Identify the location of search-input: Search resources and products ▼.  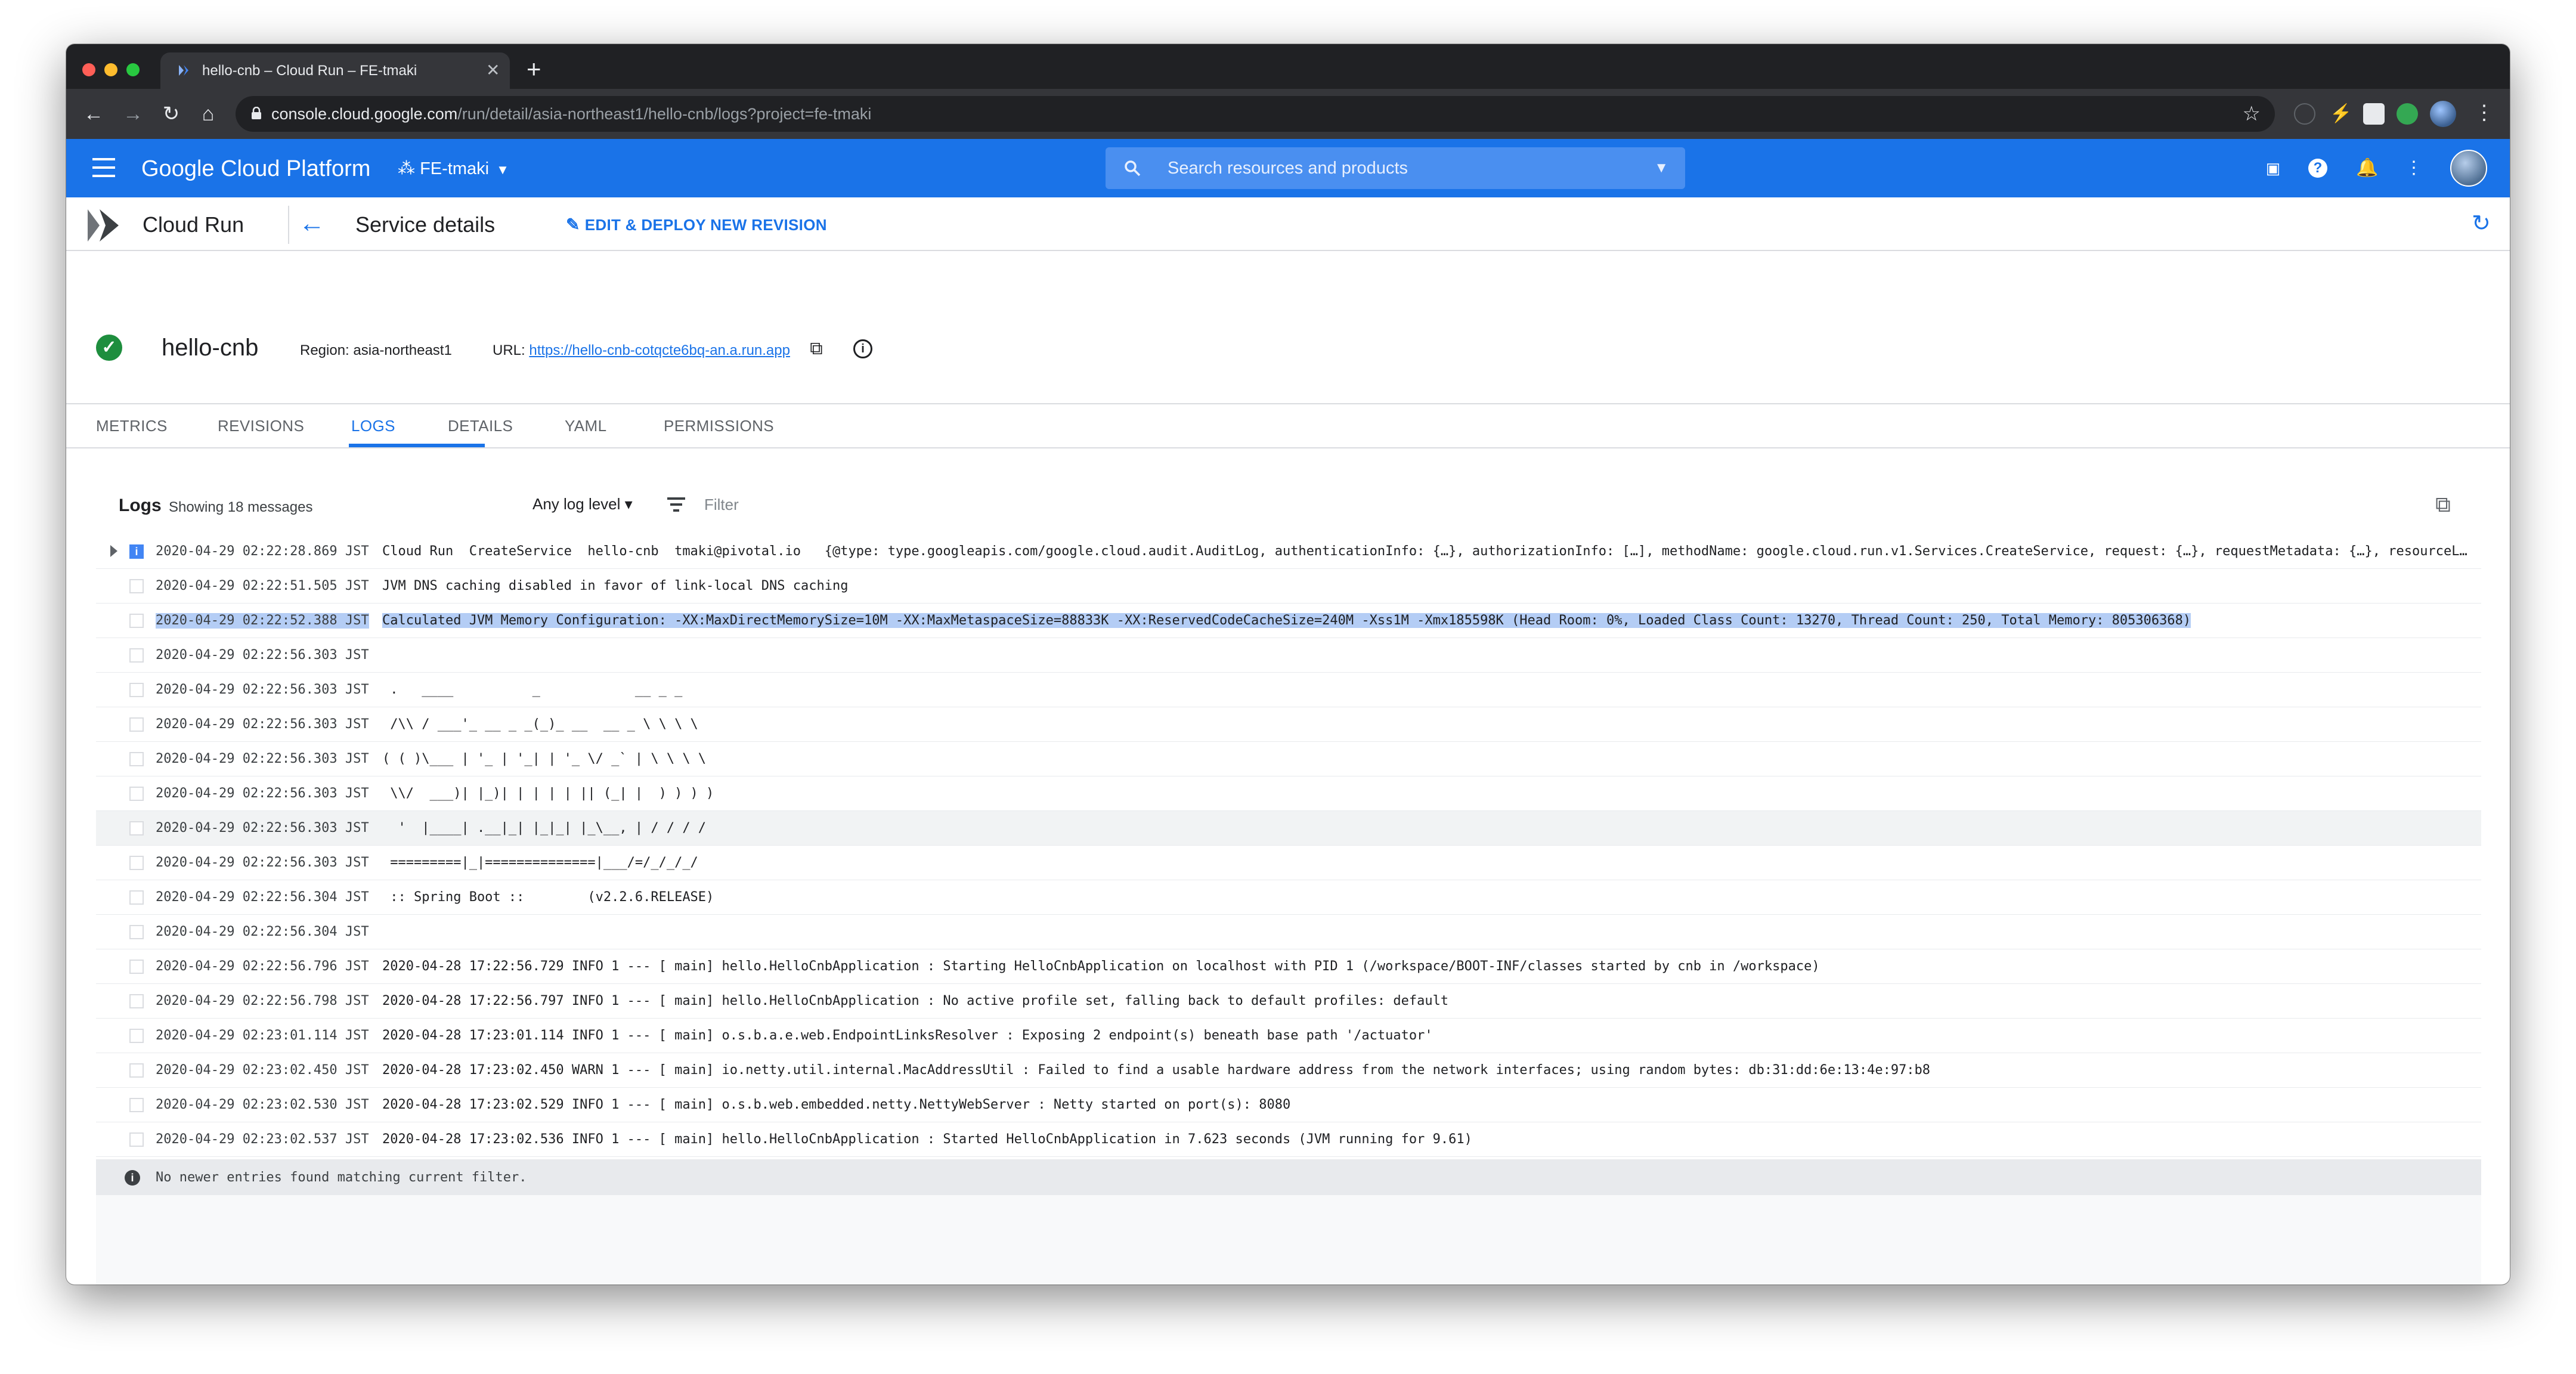
(1396, 168).